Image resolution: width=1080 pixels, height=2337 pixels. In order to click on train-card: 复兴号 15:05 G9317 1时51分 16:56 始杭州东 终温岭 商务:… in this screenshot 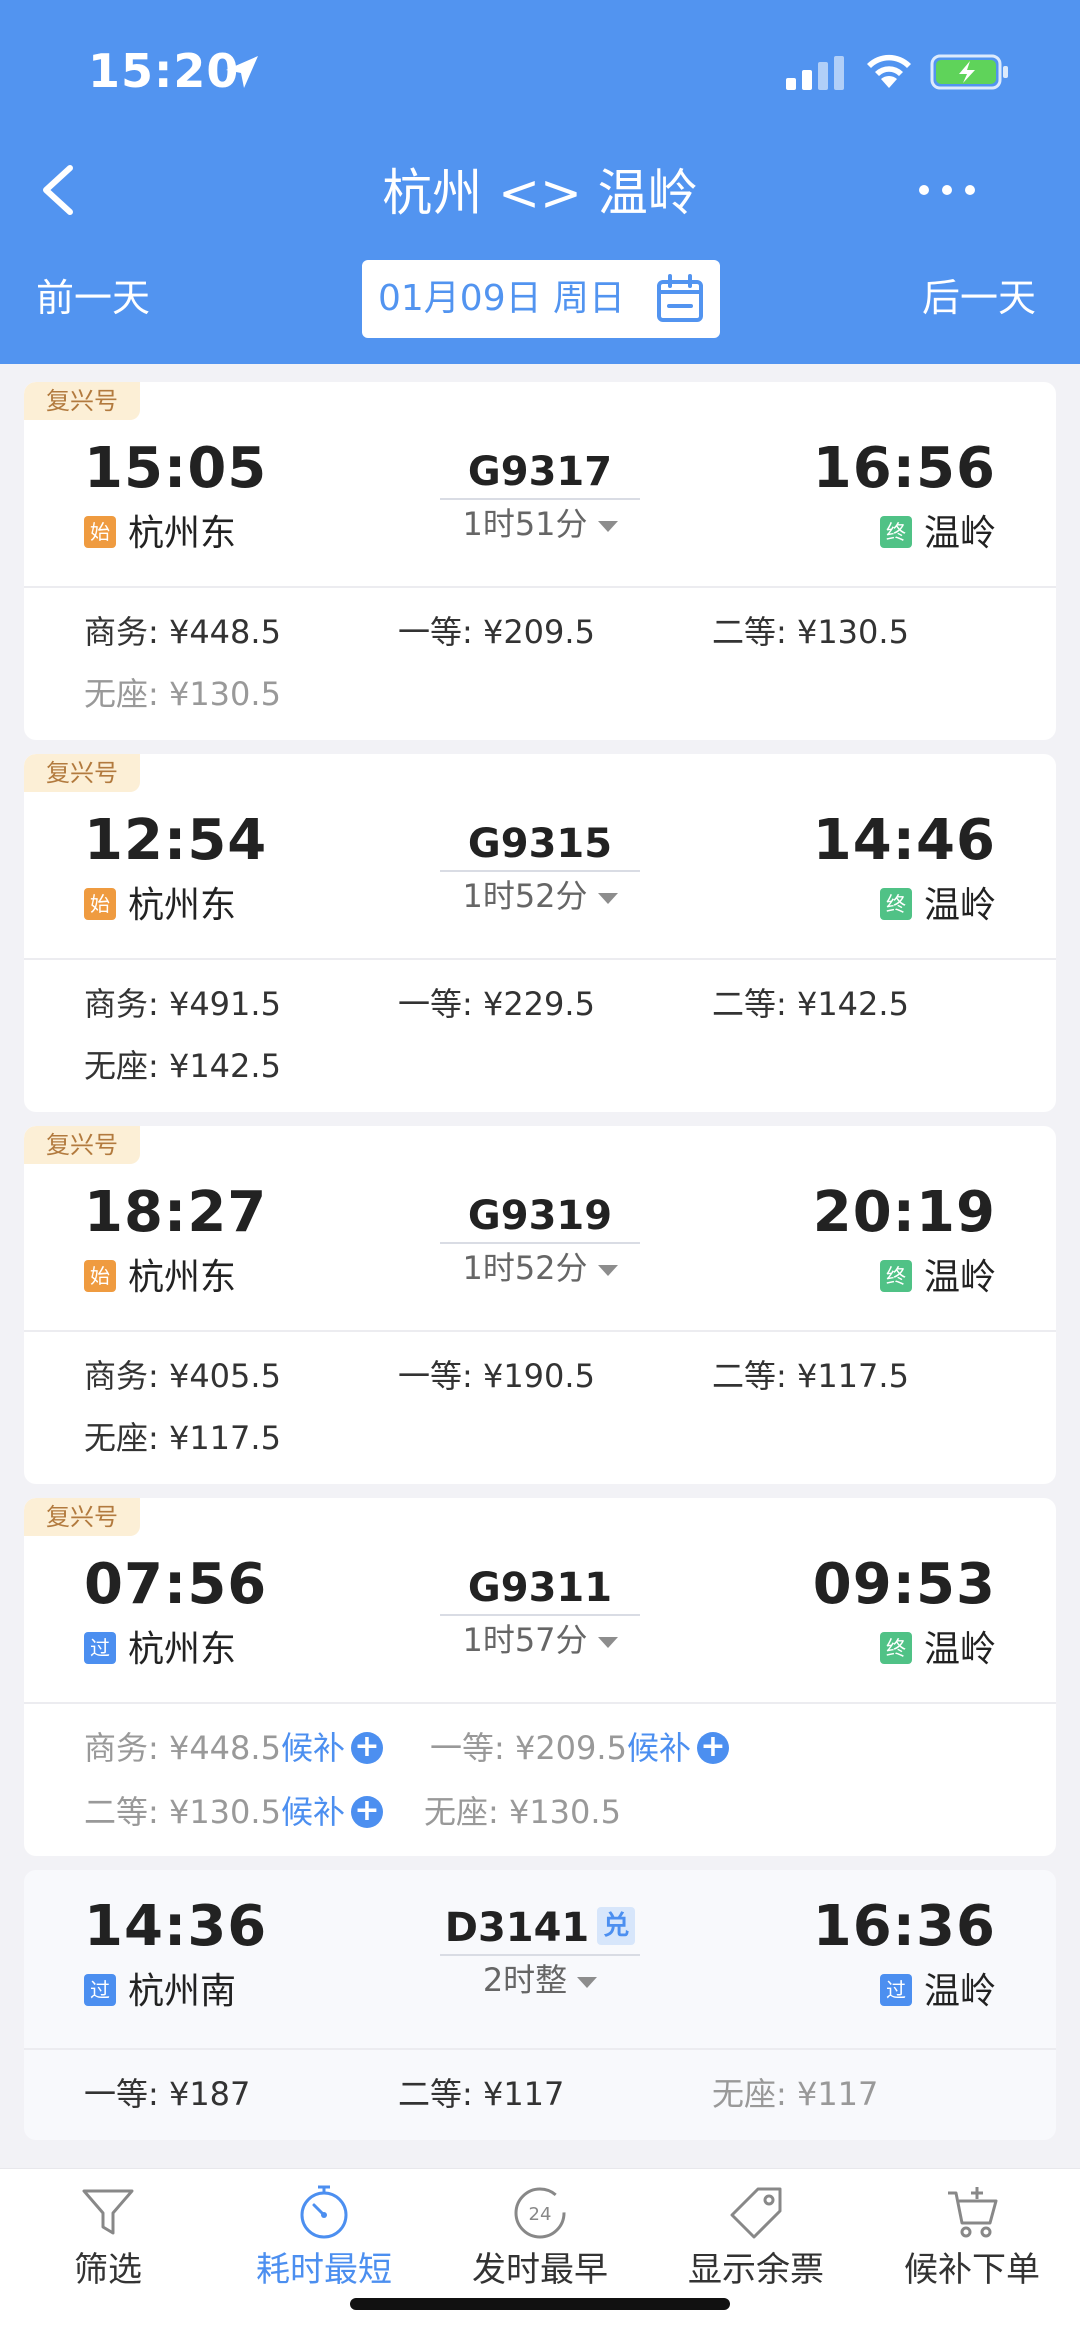, I will do `click(540, 561)`.